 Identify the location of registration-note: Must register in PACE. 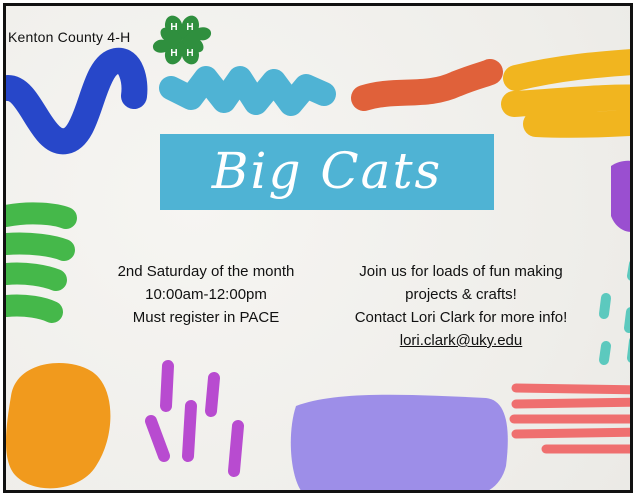
(206, 317).